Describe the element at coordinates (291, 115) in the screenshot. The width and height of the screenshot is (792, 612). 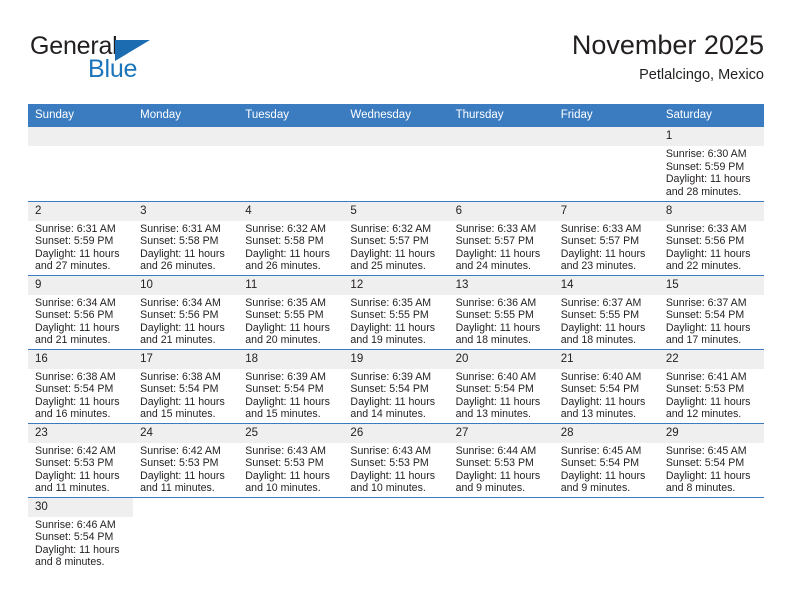
I see `weekday-header-tuesday: Tuesday` at that location.